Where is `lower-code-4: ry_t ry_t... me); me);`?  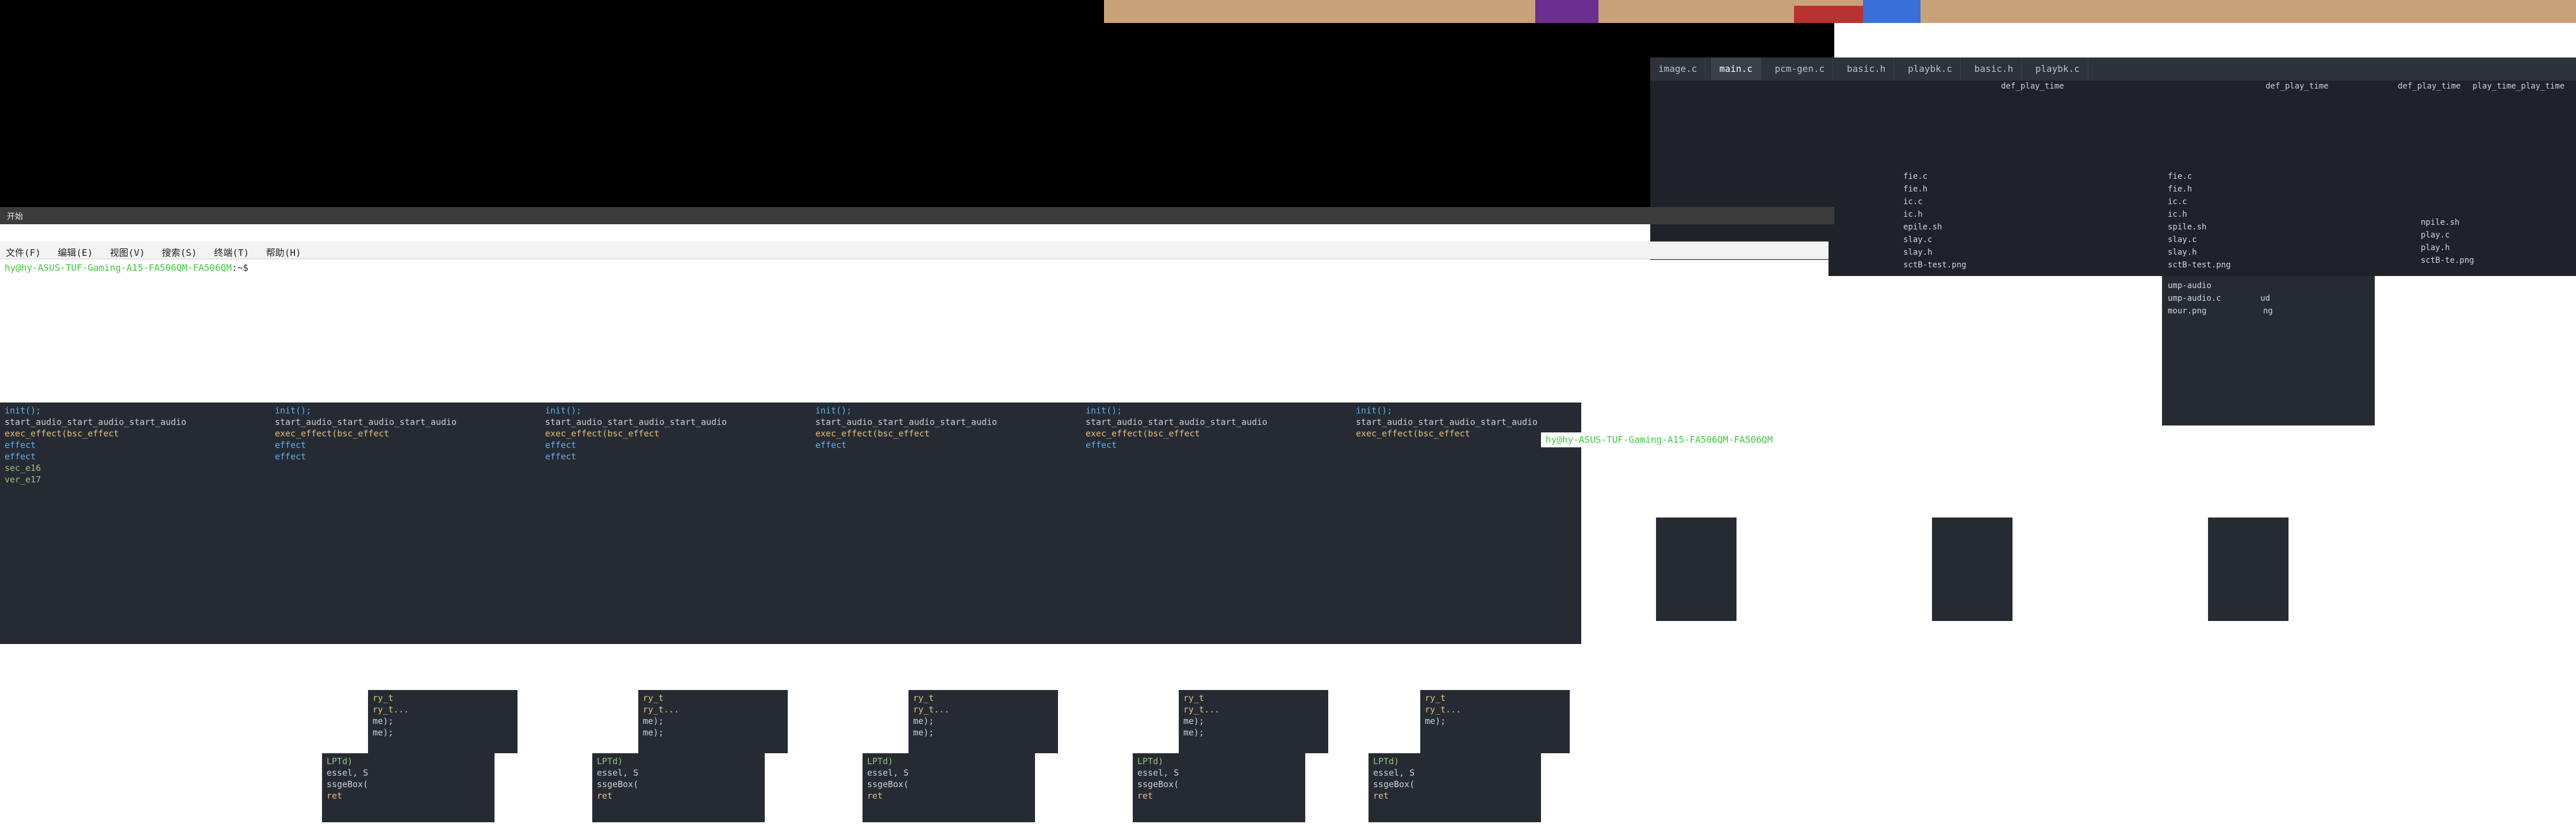 lower-code-4: ry_t ry_t... me); me); is located at coordinates (1253, 721).